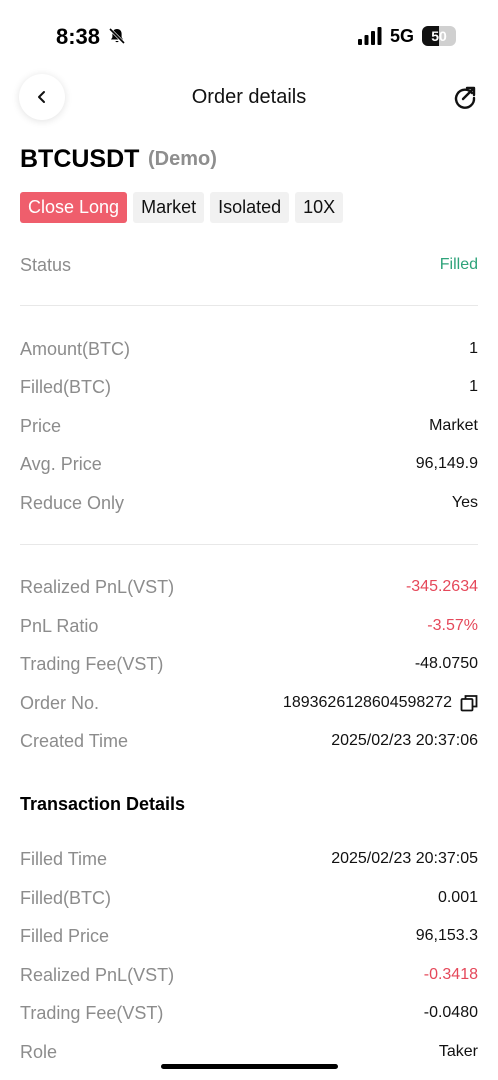 The height and width of the screenshot is (1080, 498). I want to click on status-bar: 8:38 5G 50, so click(249, 36).